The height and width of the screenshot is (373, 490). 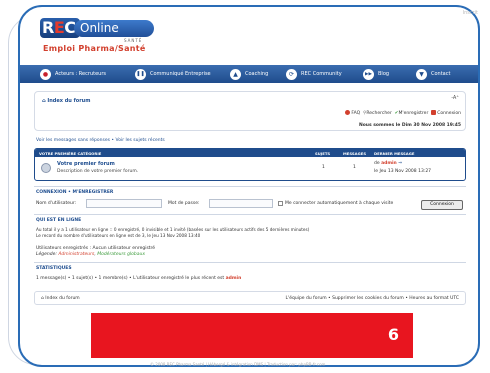 I want to click on logo-online: Online, so click(x=114, y=28).